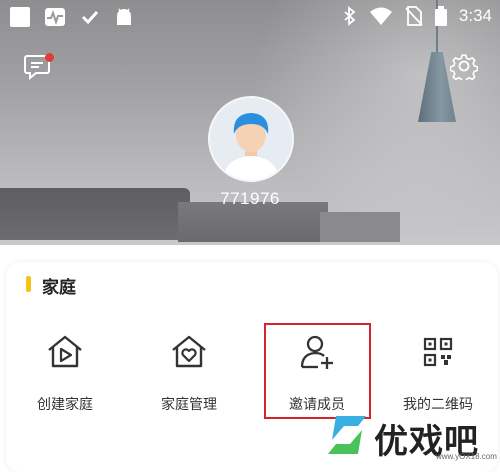 This screenshot has height=472, width=500. I want to click on wifi-icon, so click(380, 16).